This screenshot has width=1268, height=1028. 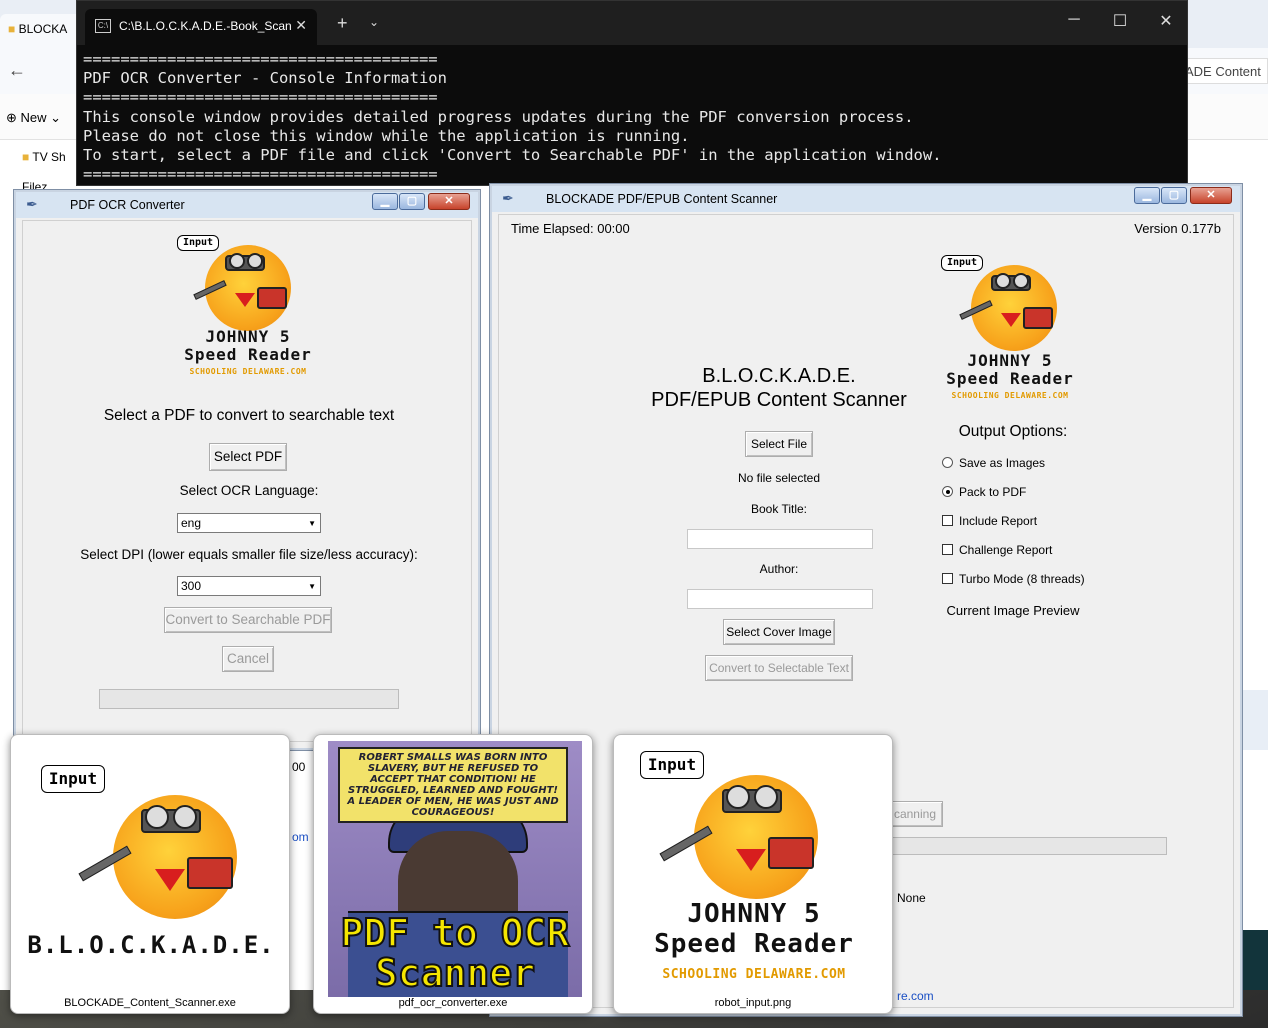 What do you see at coordinates (780, 599) in the screenshot?
I see `author-input` at bounding box center [780, 599].